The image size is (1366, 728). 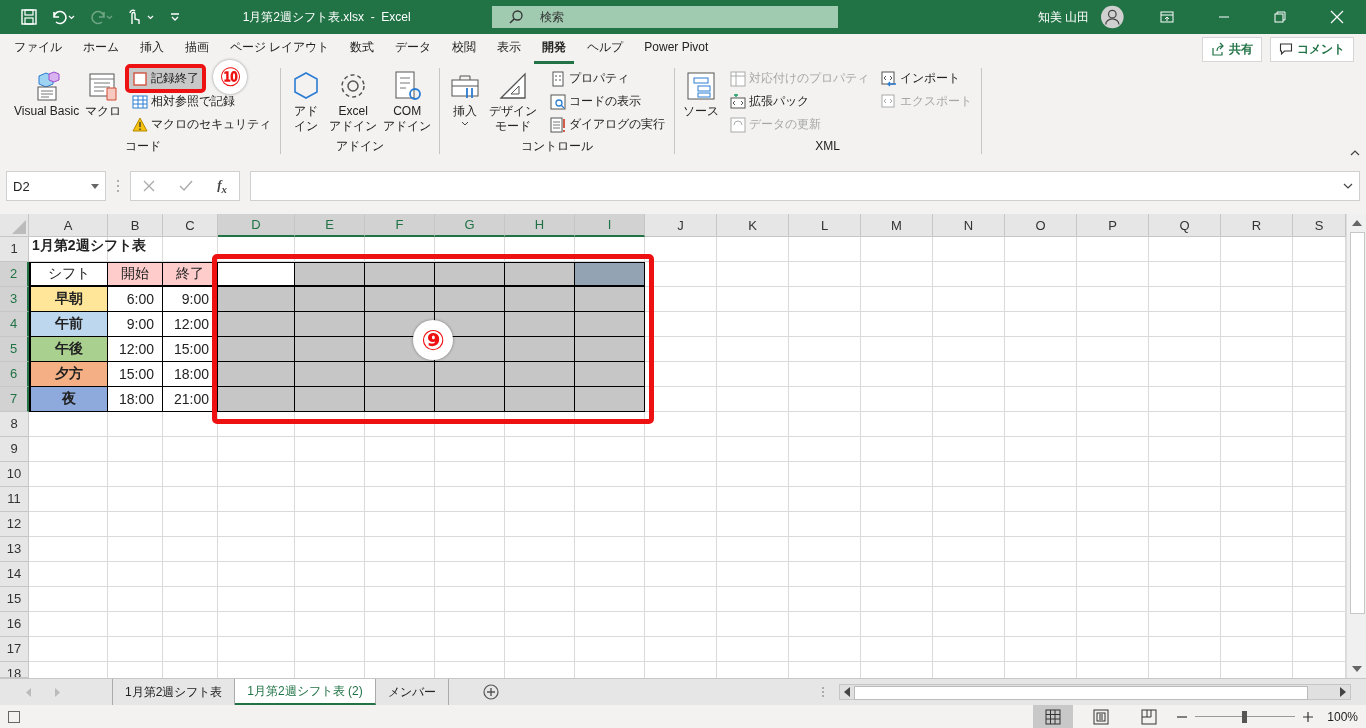 I want to click on row-header: 15, so click(x=14, y=599).